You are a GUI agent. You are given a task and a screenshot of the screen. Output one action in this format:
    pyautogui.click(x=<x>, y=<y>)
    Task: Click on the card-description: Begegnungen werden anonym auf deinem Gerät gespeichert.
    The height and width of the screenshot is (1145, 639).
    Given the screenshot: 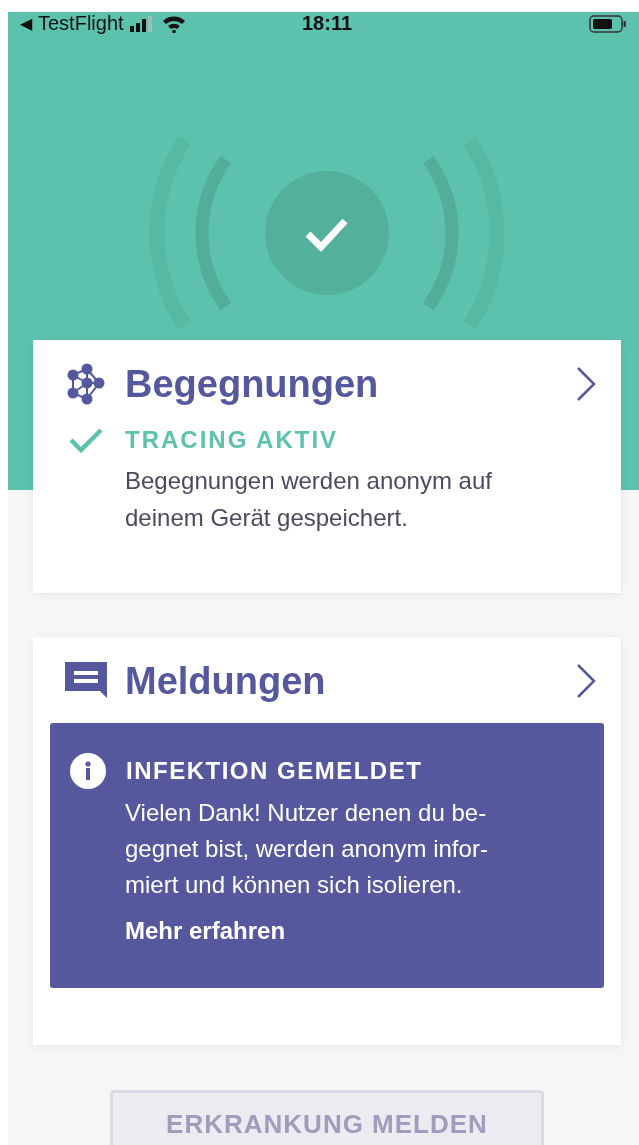 What is the action you would take?
    pyautogui.click(x=309, y=499)
    